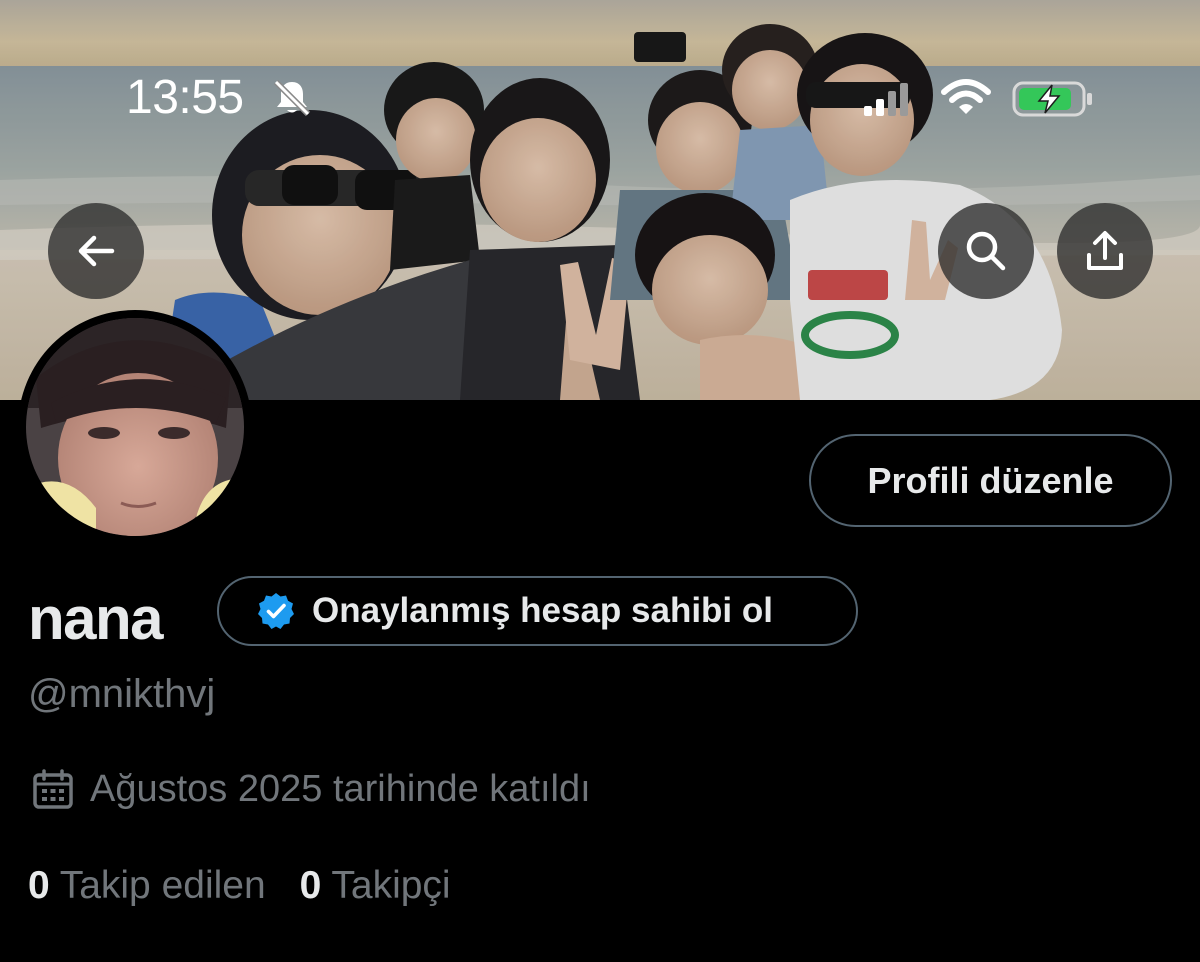  What do you see at coordinates (391, 885) in the screenshot?
I see `followers-label: Takipçi` at bounding box center [391, 885].